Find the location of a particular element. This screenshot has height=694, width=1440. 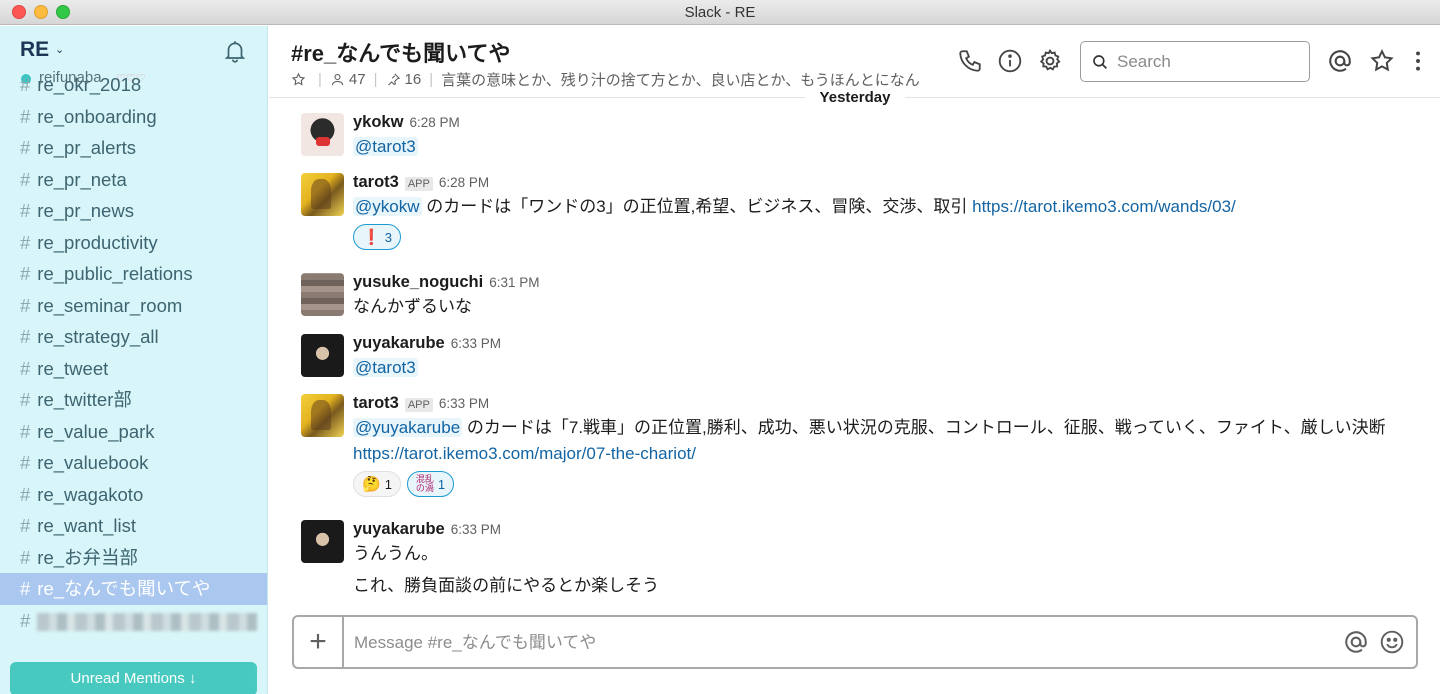

mentions-at-icon is located at coordinates (1340, 61).